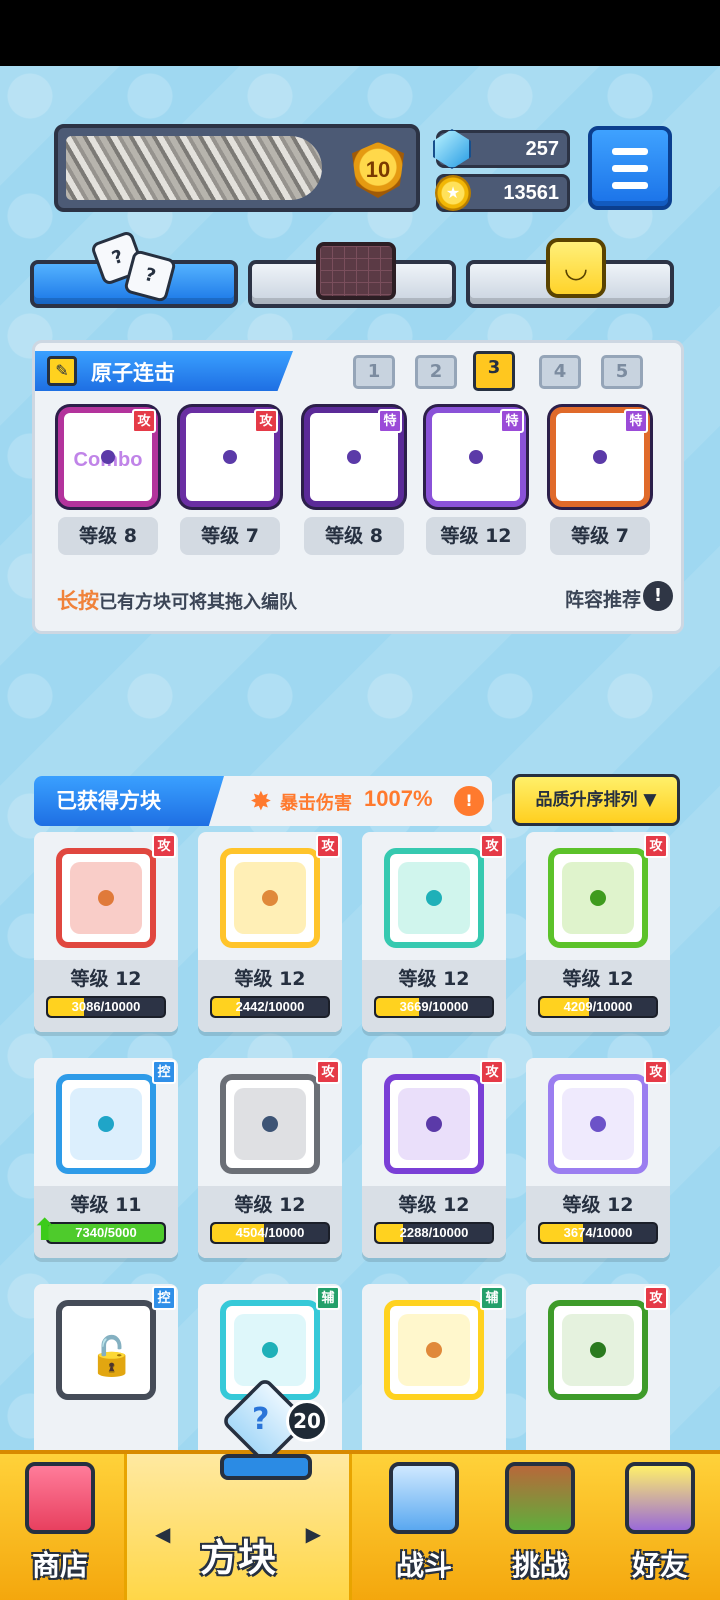 The height and width of the screenshot is (1600, 720). I want to click on progress-bar: 2442/10000, so click(270, 1007).